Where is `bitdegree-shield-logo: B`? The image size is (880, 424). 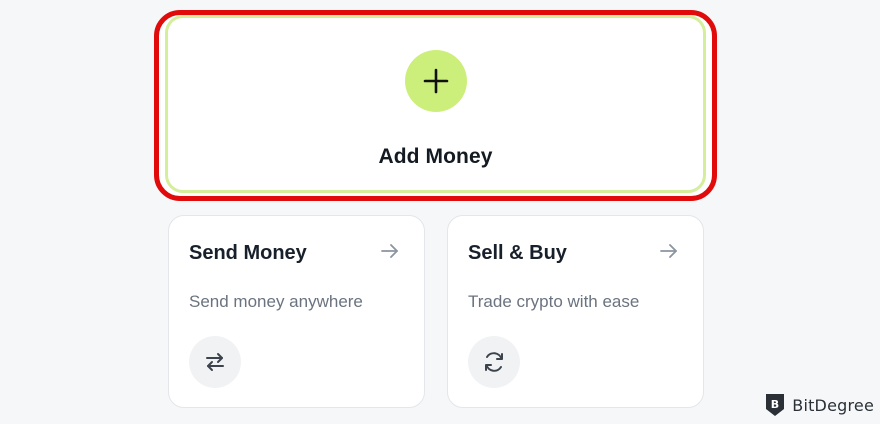 bitdegree-shield-logo: B is located at coordinates (775, 405).